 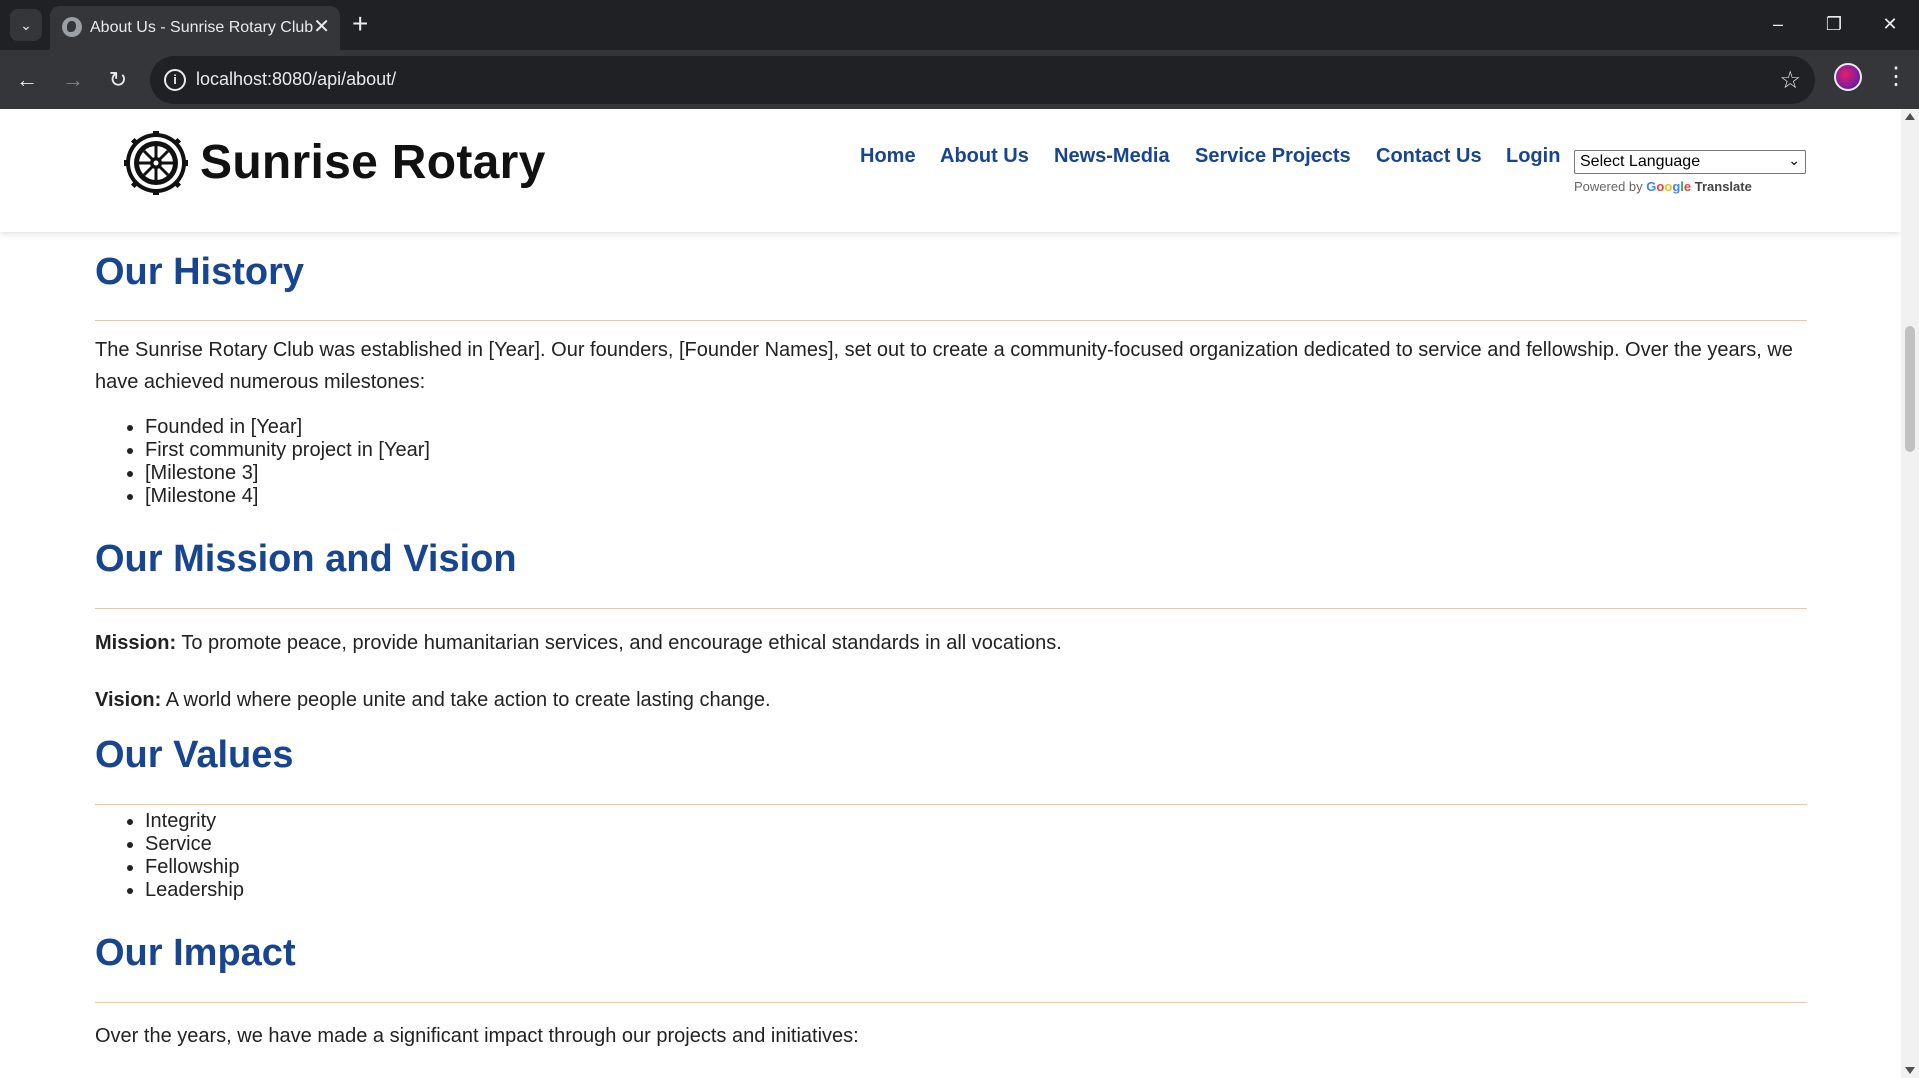 I want to click on powered-by-google-translate: Powered by Google Translate, so click(x=1663, y=186).